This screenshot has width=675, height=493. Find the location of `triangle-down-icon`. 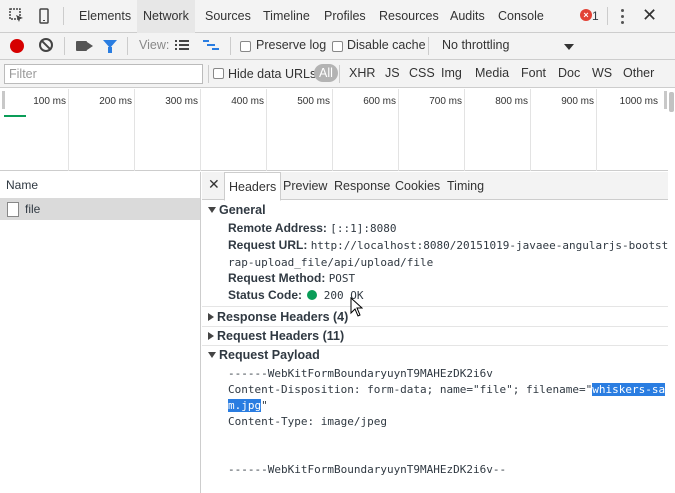

triangle-down-icon is located at coordinates (212, 210).